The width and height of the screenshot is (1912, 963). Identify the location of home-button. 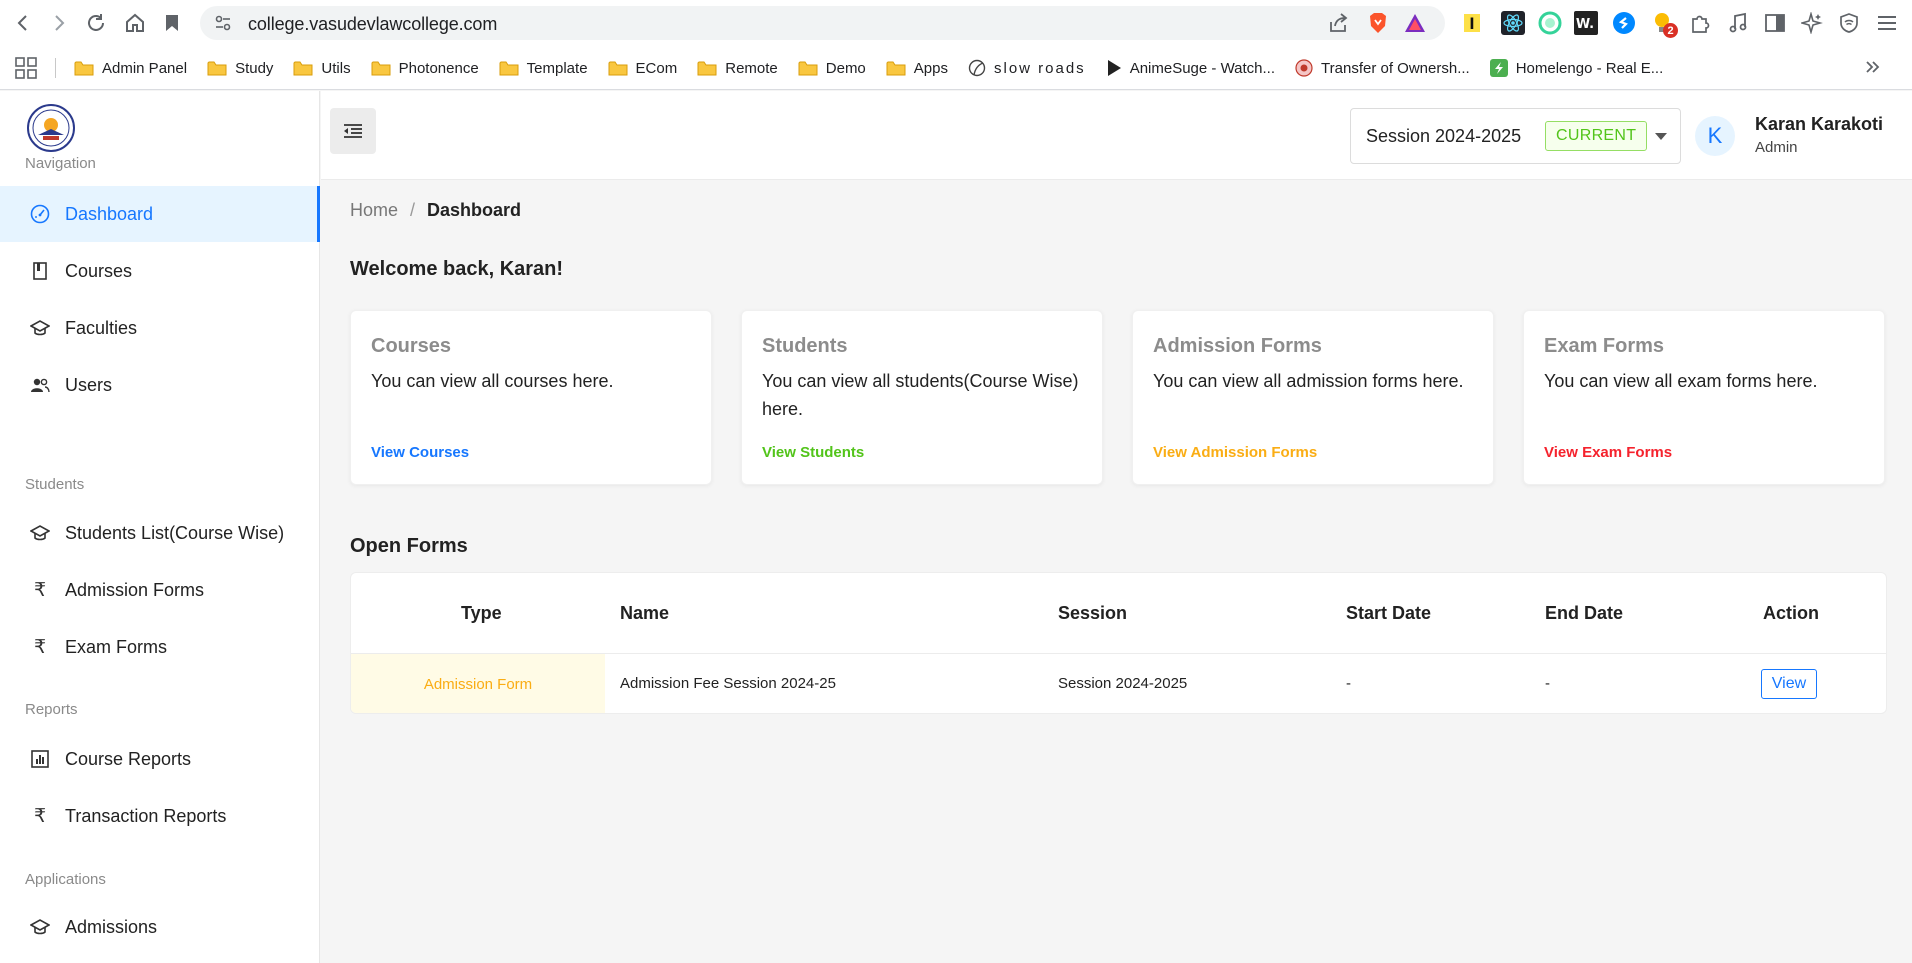
(135, 23).